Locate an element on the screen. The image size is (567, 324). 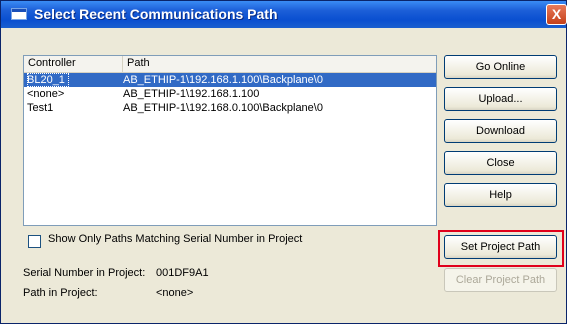
path-in-project-value: <none> is located at coordinates (175, 293).